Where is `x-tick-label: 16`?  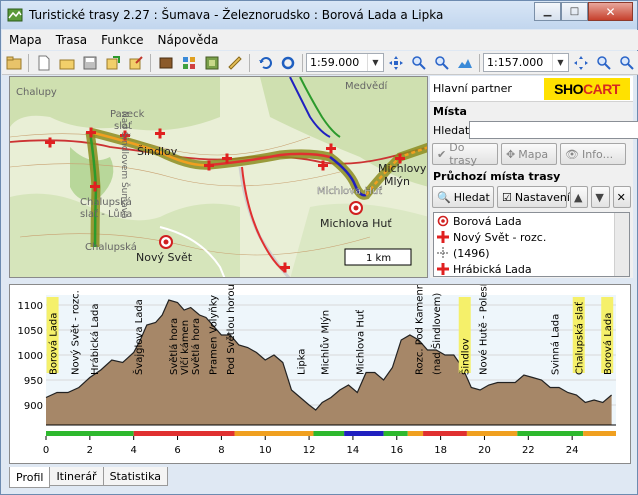
x-tick-label: 16 is located at coordinates (396, 450).